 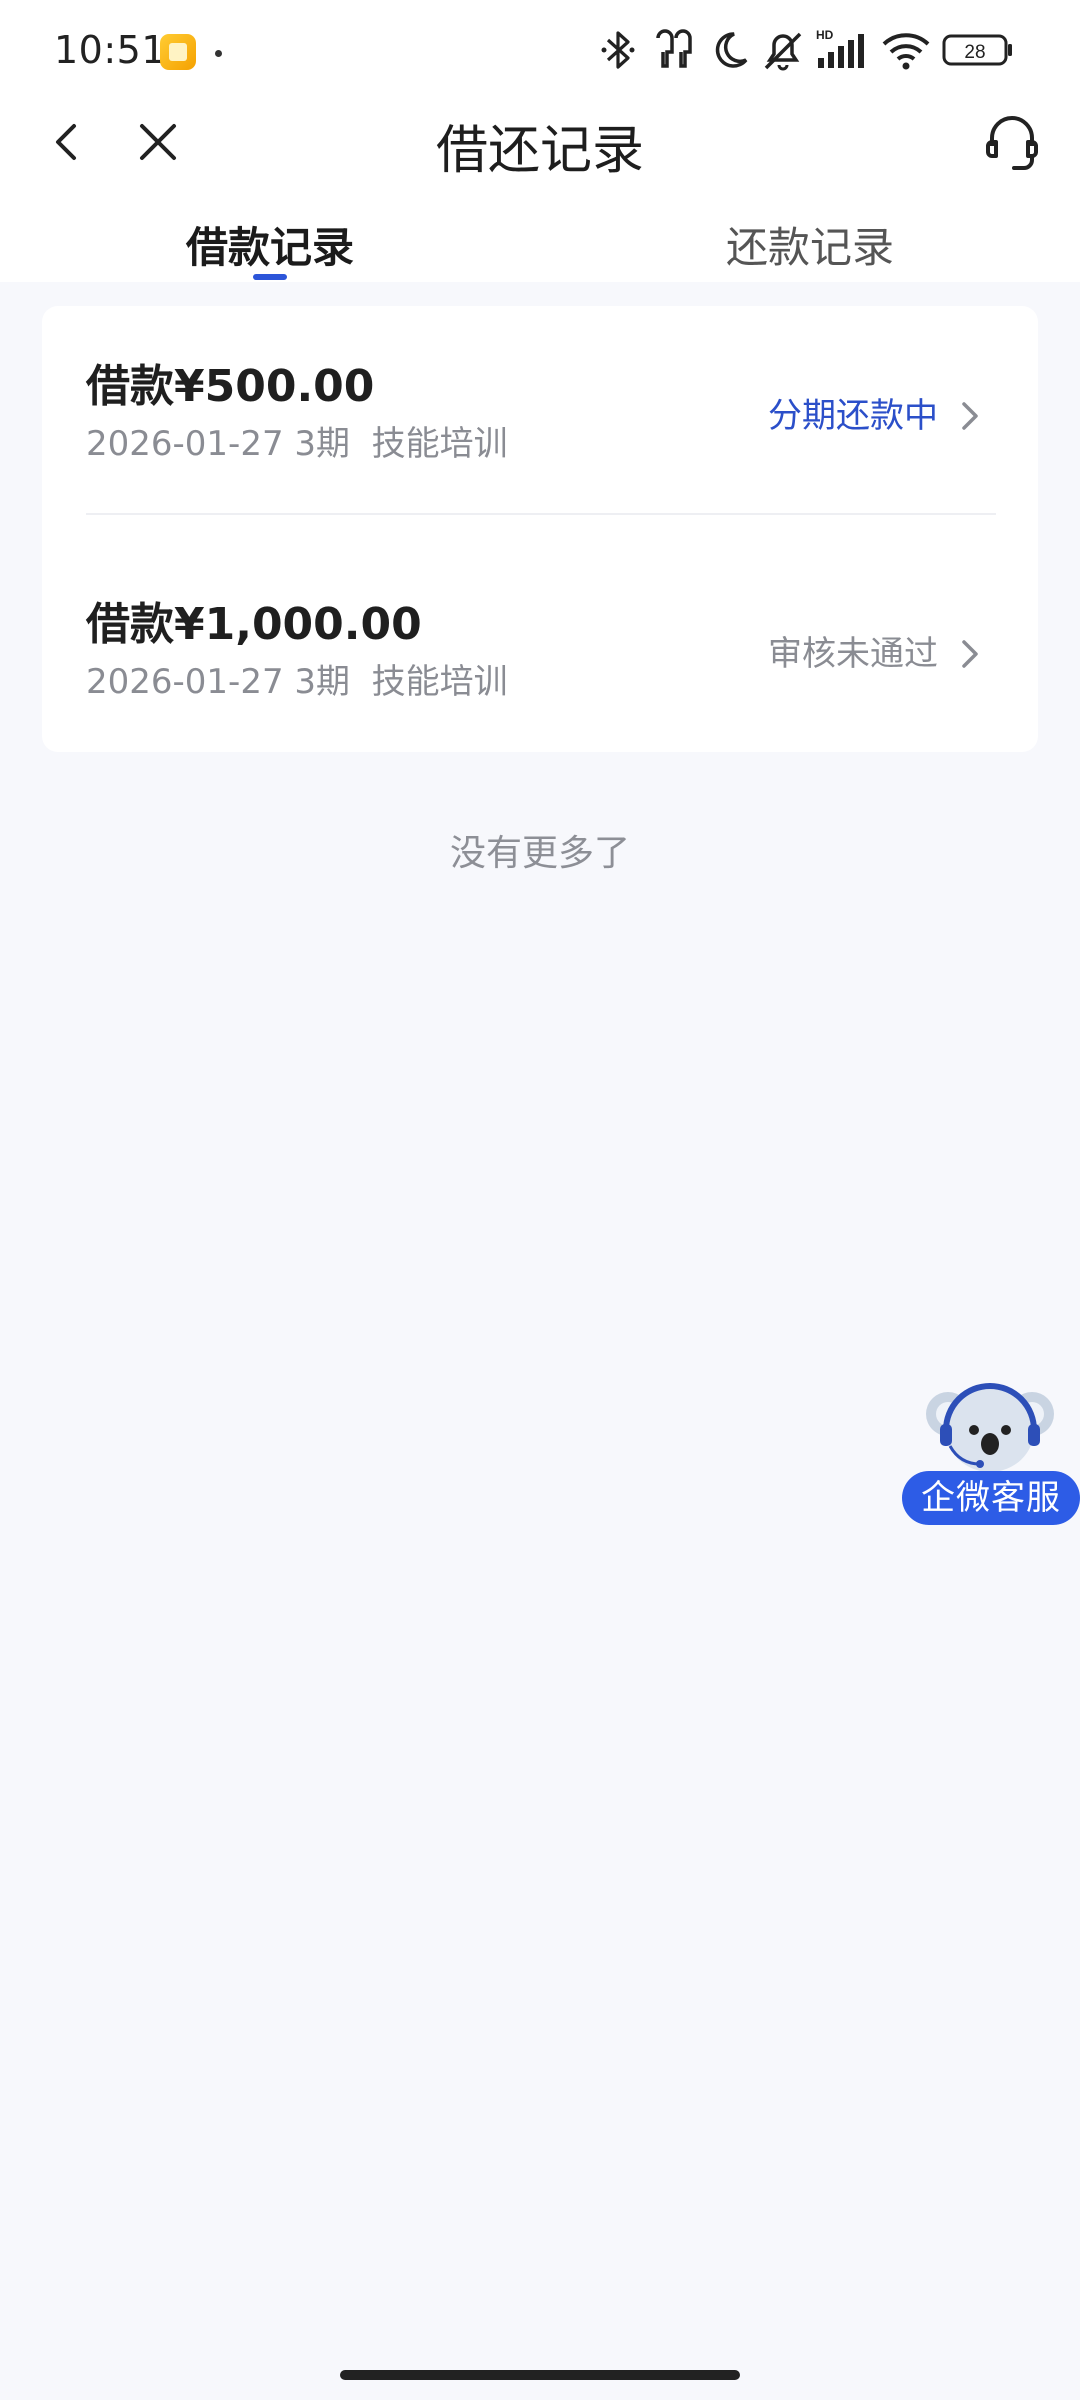 What do you see at coordinates (1012, 142) in the screenshot?
I see `headset-icon` at bounding box center [1012, 142].